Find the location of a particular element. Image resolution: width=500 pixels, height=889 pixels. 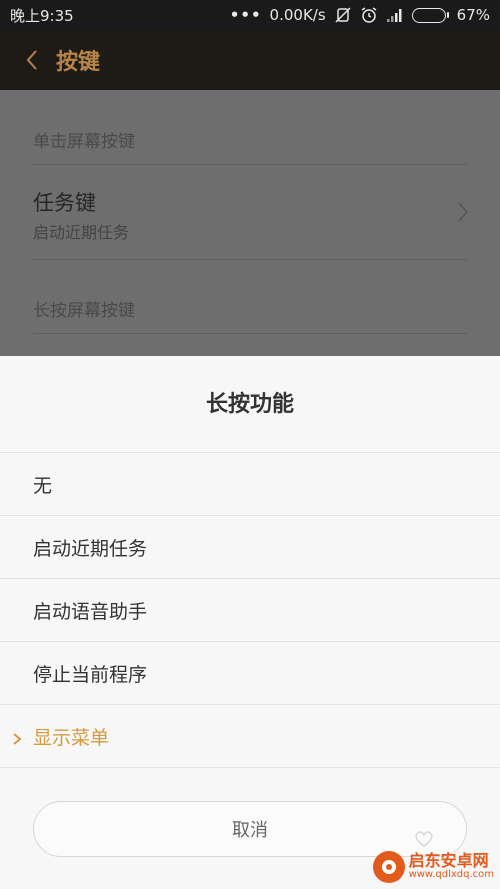

option-label: 显示菜单 is located at coordinates (71, 737).